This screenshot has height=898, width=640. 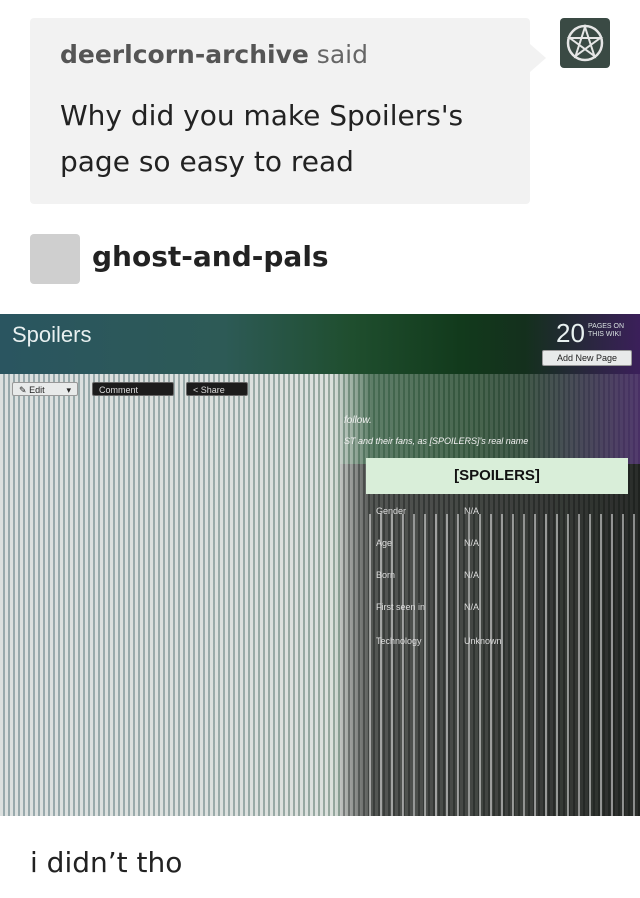 I want to click on pencil-icon: ✎, so click(x=23, y=390).